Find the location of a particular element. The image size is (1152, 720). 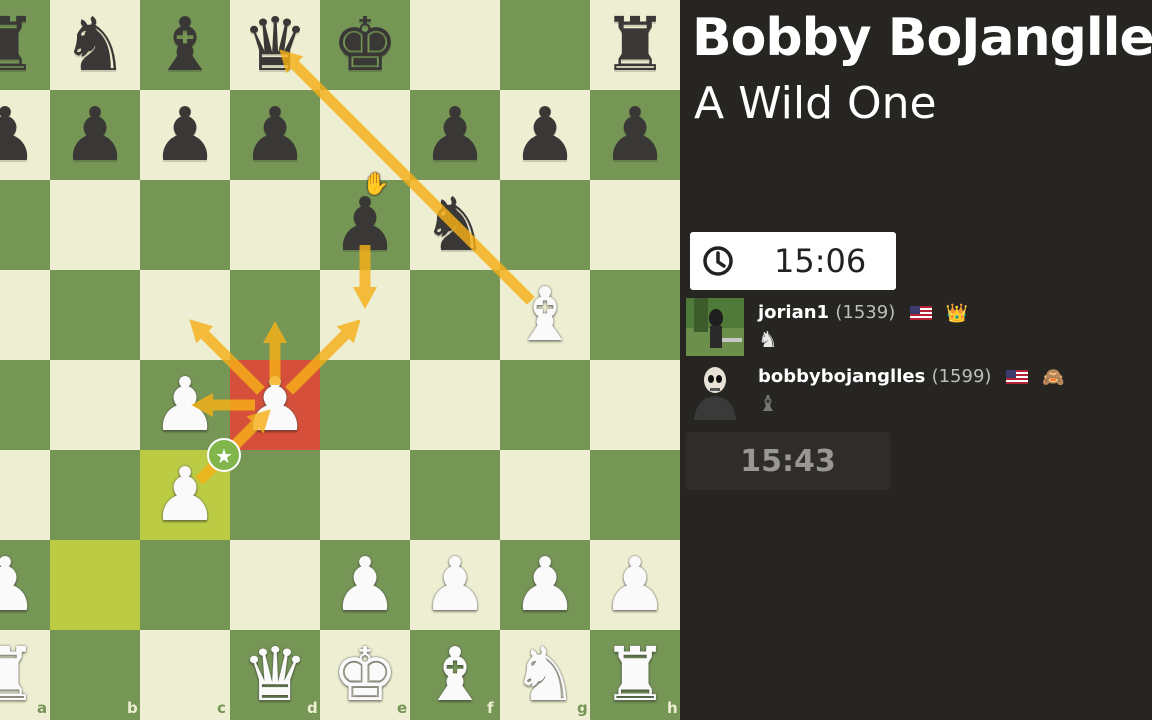

square-d5 is located at coordinates (275, 315).